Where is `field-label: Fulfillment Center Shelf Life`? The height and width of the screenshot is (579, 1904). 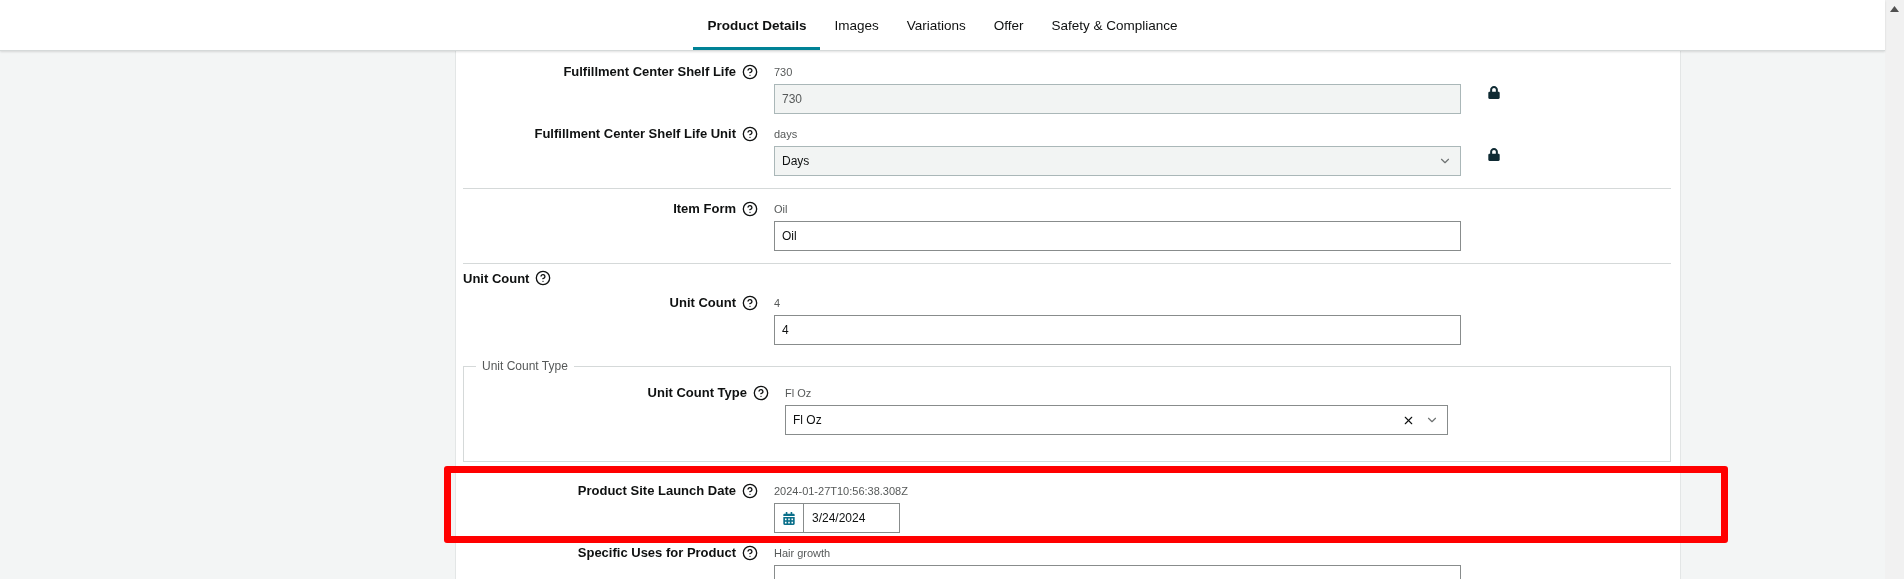 field-label: Fulfillment Center Shelf Life is located at coordinates (649, 72).